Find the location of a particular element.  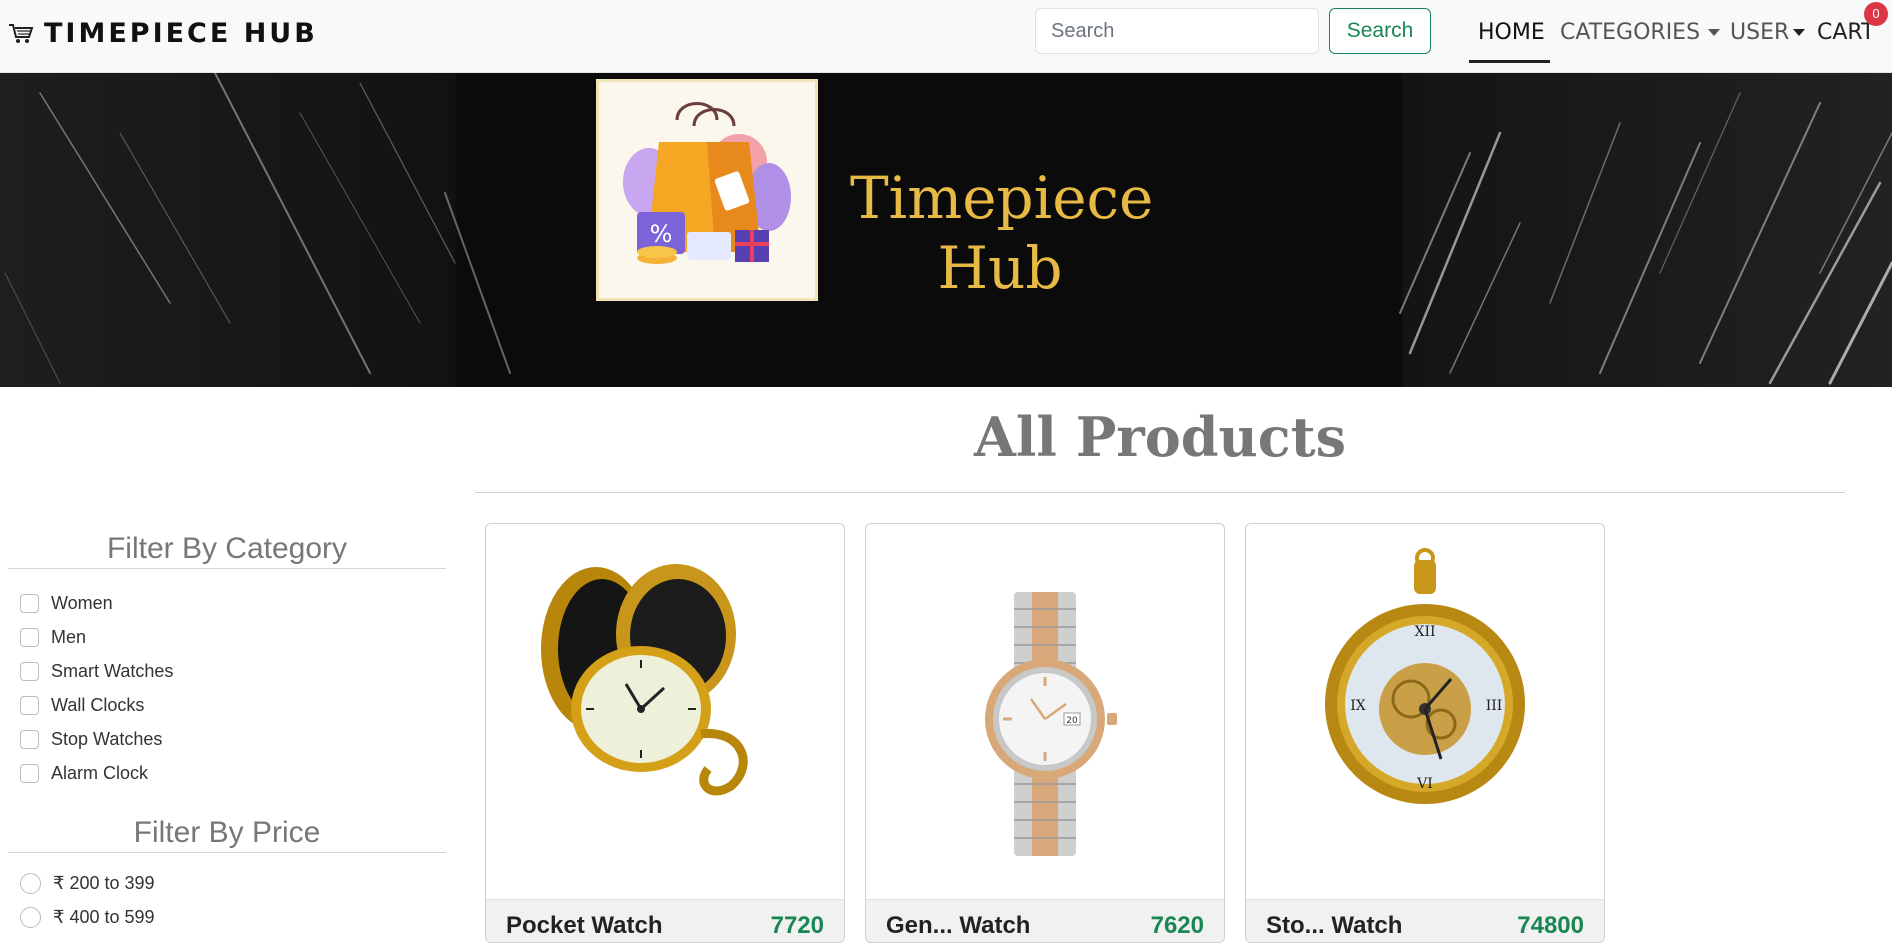

title-divider is located at coordinates (1160, 492).